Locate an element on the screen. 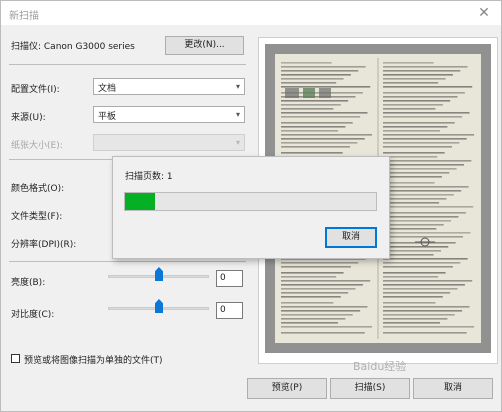 The height and width of the screenshot is (412, 502). preview-button: 预览(P) is located at coordinates (287, 388).